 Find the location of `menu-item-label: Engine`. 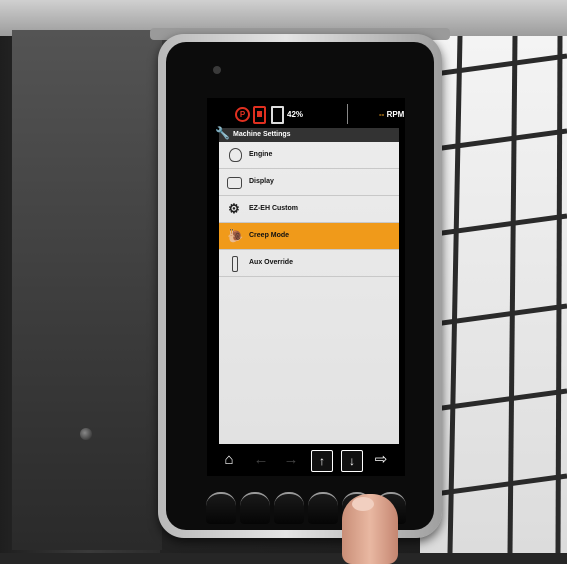

menu-item-label: Engine is located at coordinates (261, 154).